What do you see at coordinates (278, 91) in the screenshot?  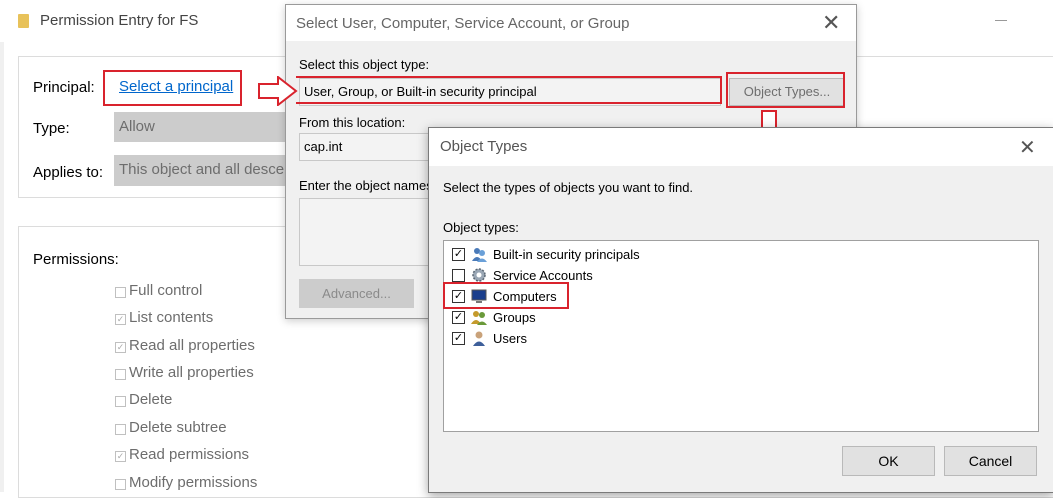 I see `arrow-right-icon` at bounding box center [278, 91].